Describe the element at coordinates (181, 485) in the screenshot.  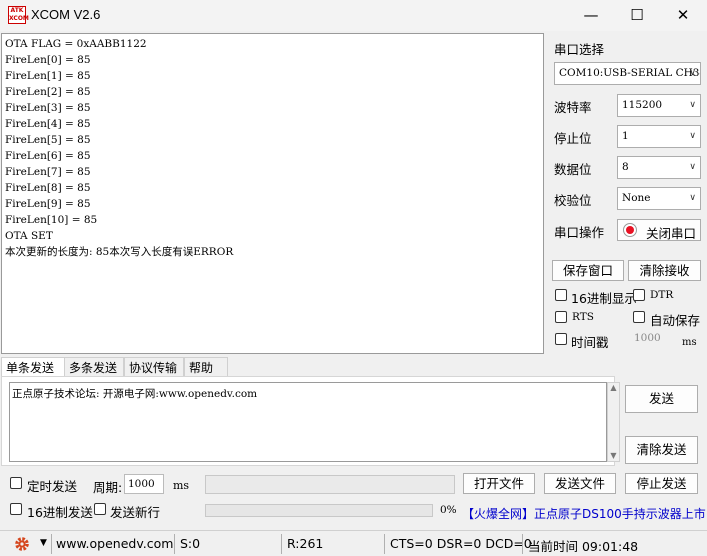
I see `period-unit: ms` at that location.